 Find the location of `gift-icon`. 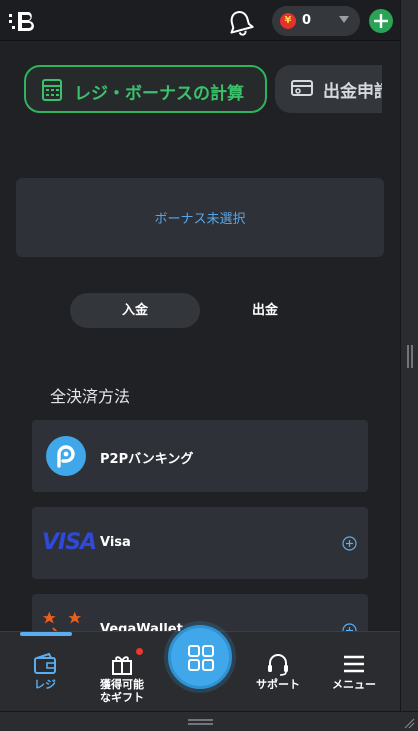

gift-icon is located at coordinates (122, 665).